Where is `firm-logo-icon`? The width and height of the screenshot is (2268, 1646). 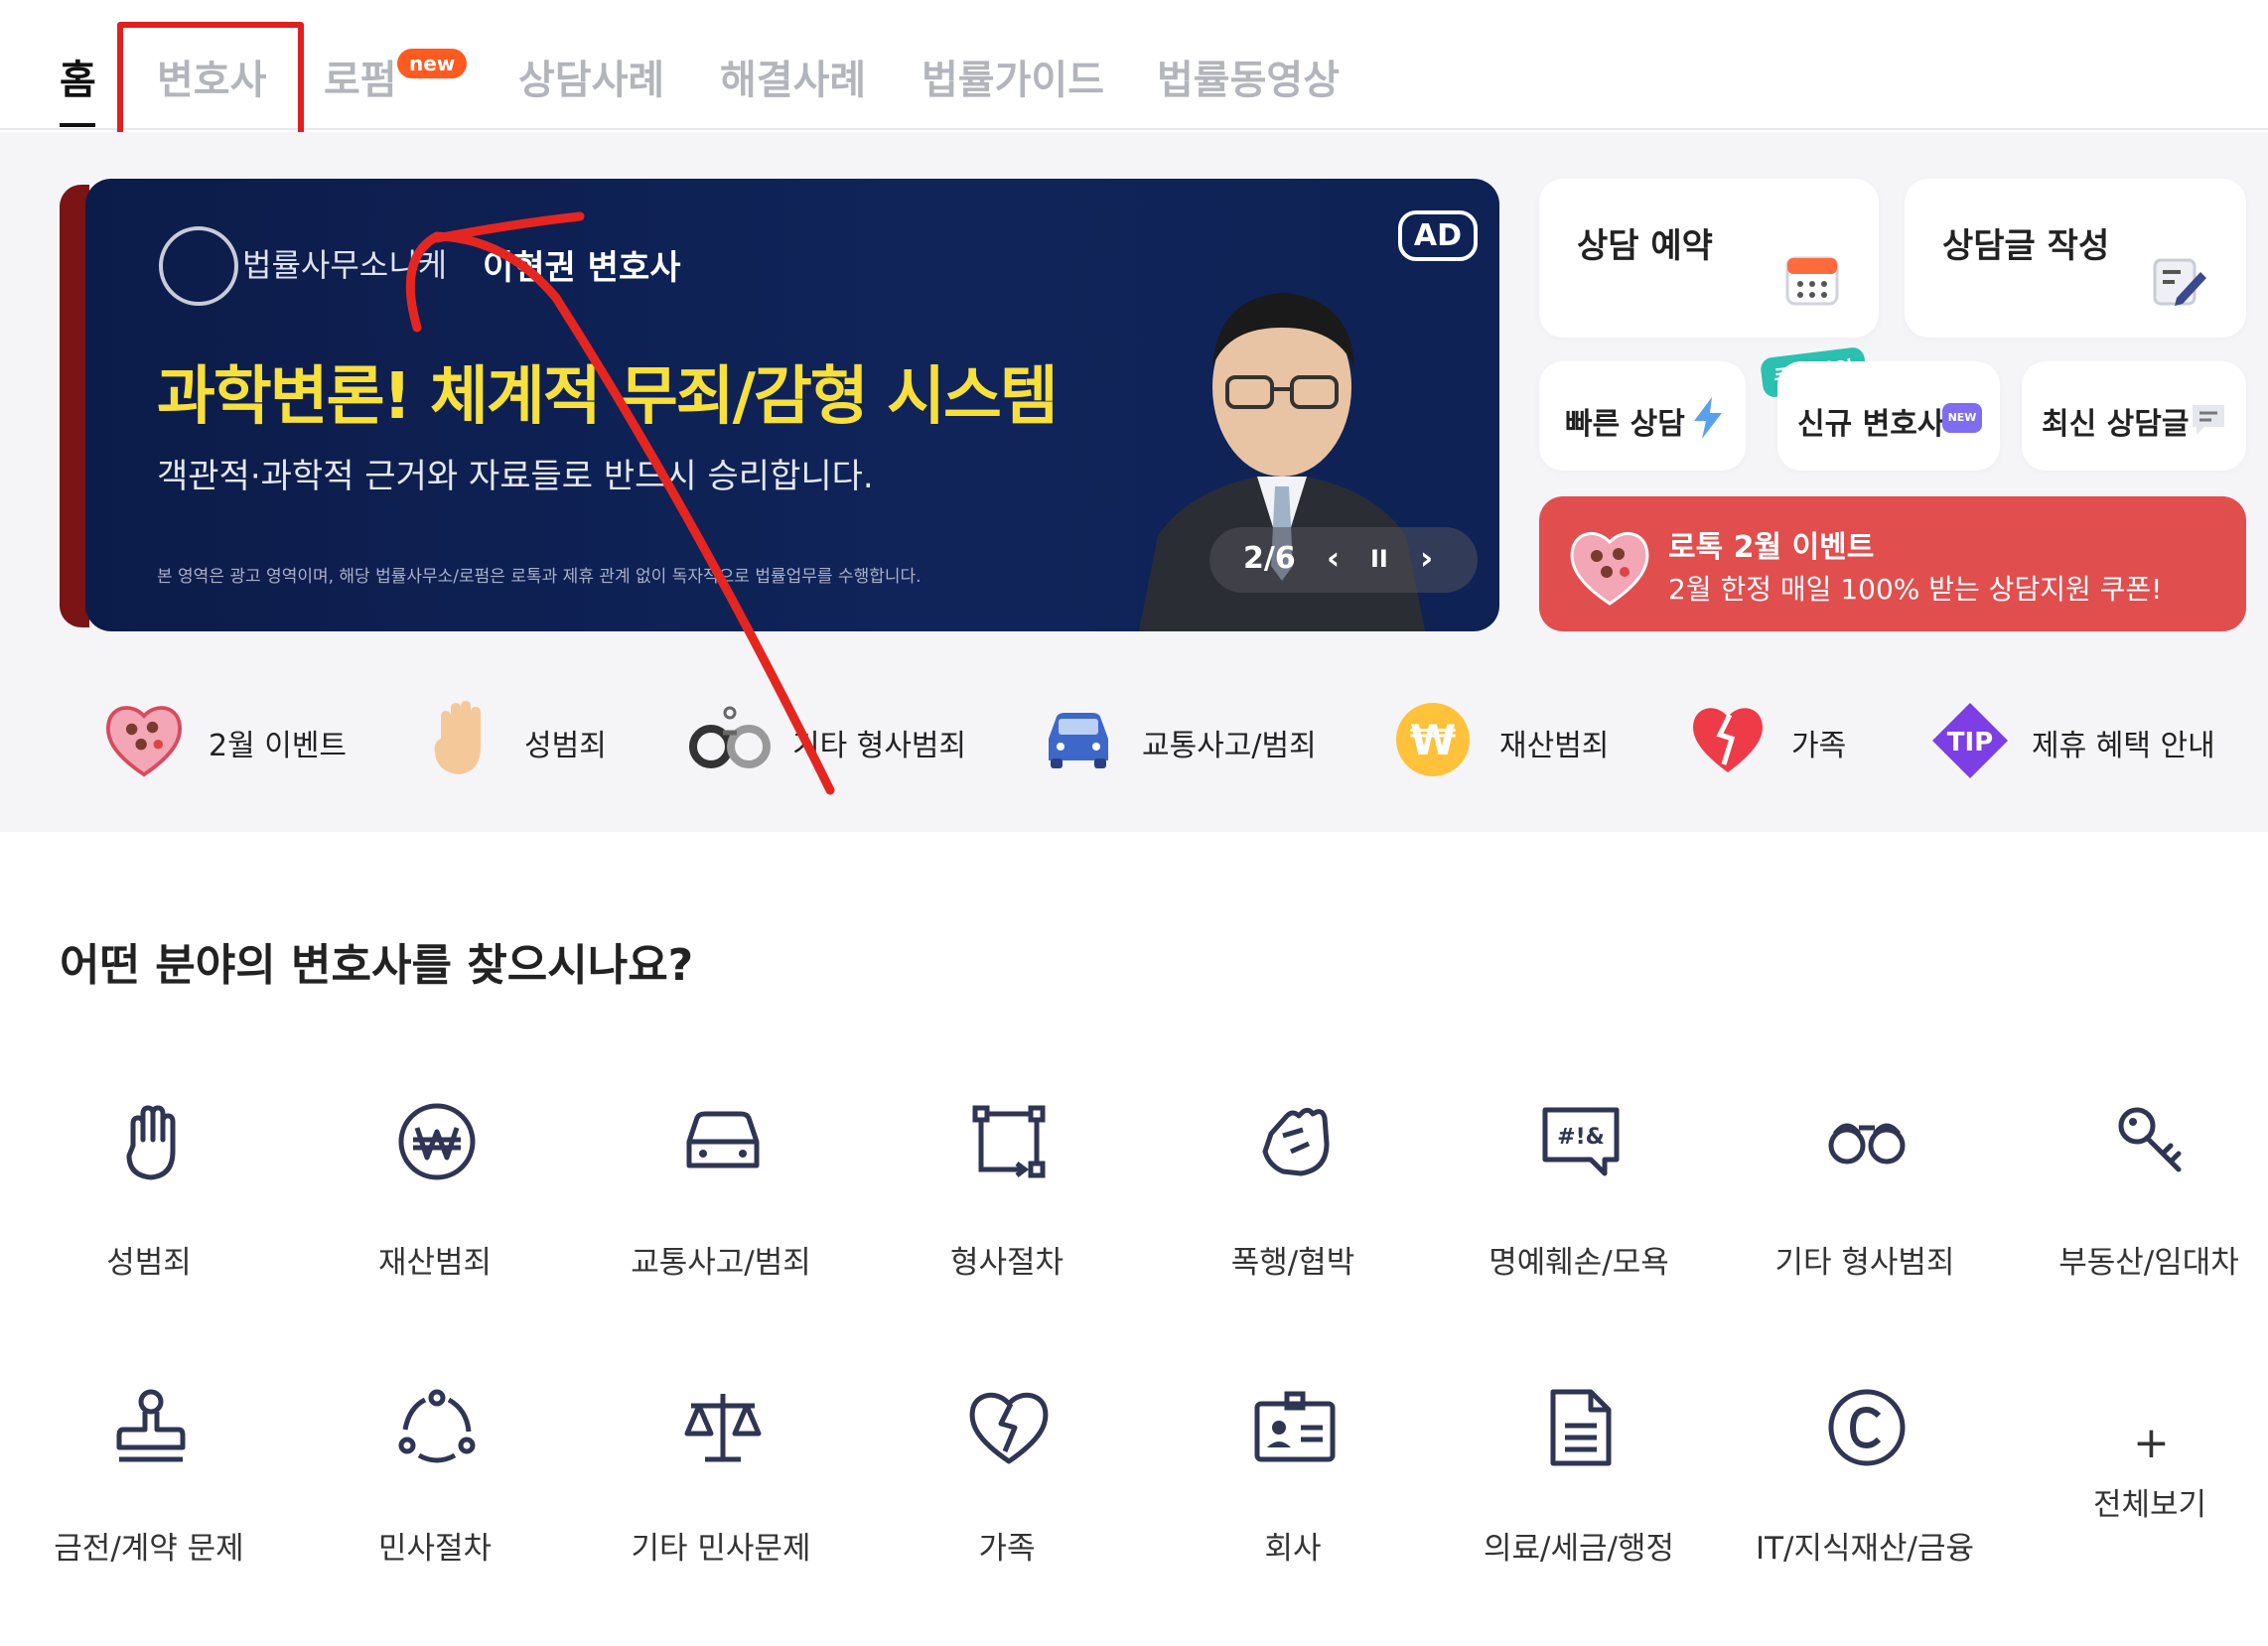 firm-logo-icon is located at coordinates (198, 266).